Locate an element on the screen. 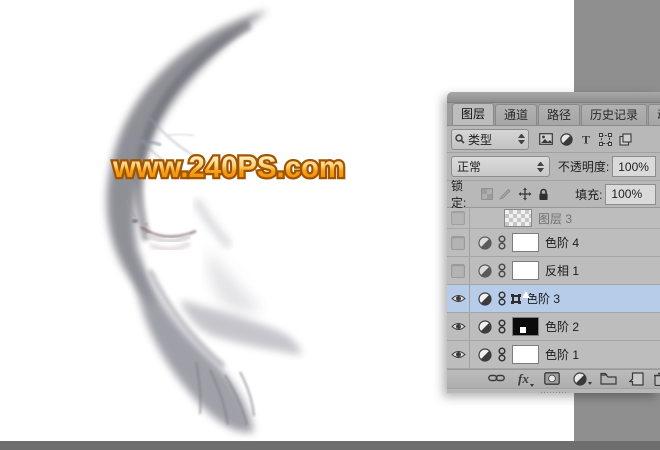 The height and width of the screenshot is (450, 660). panel-resize-grip is located at coordinates (553, 390).